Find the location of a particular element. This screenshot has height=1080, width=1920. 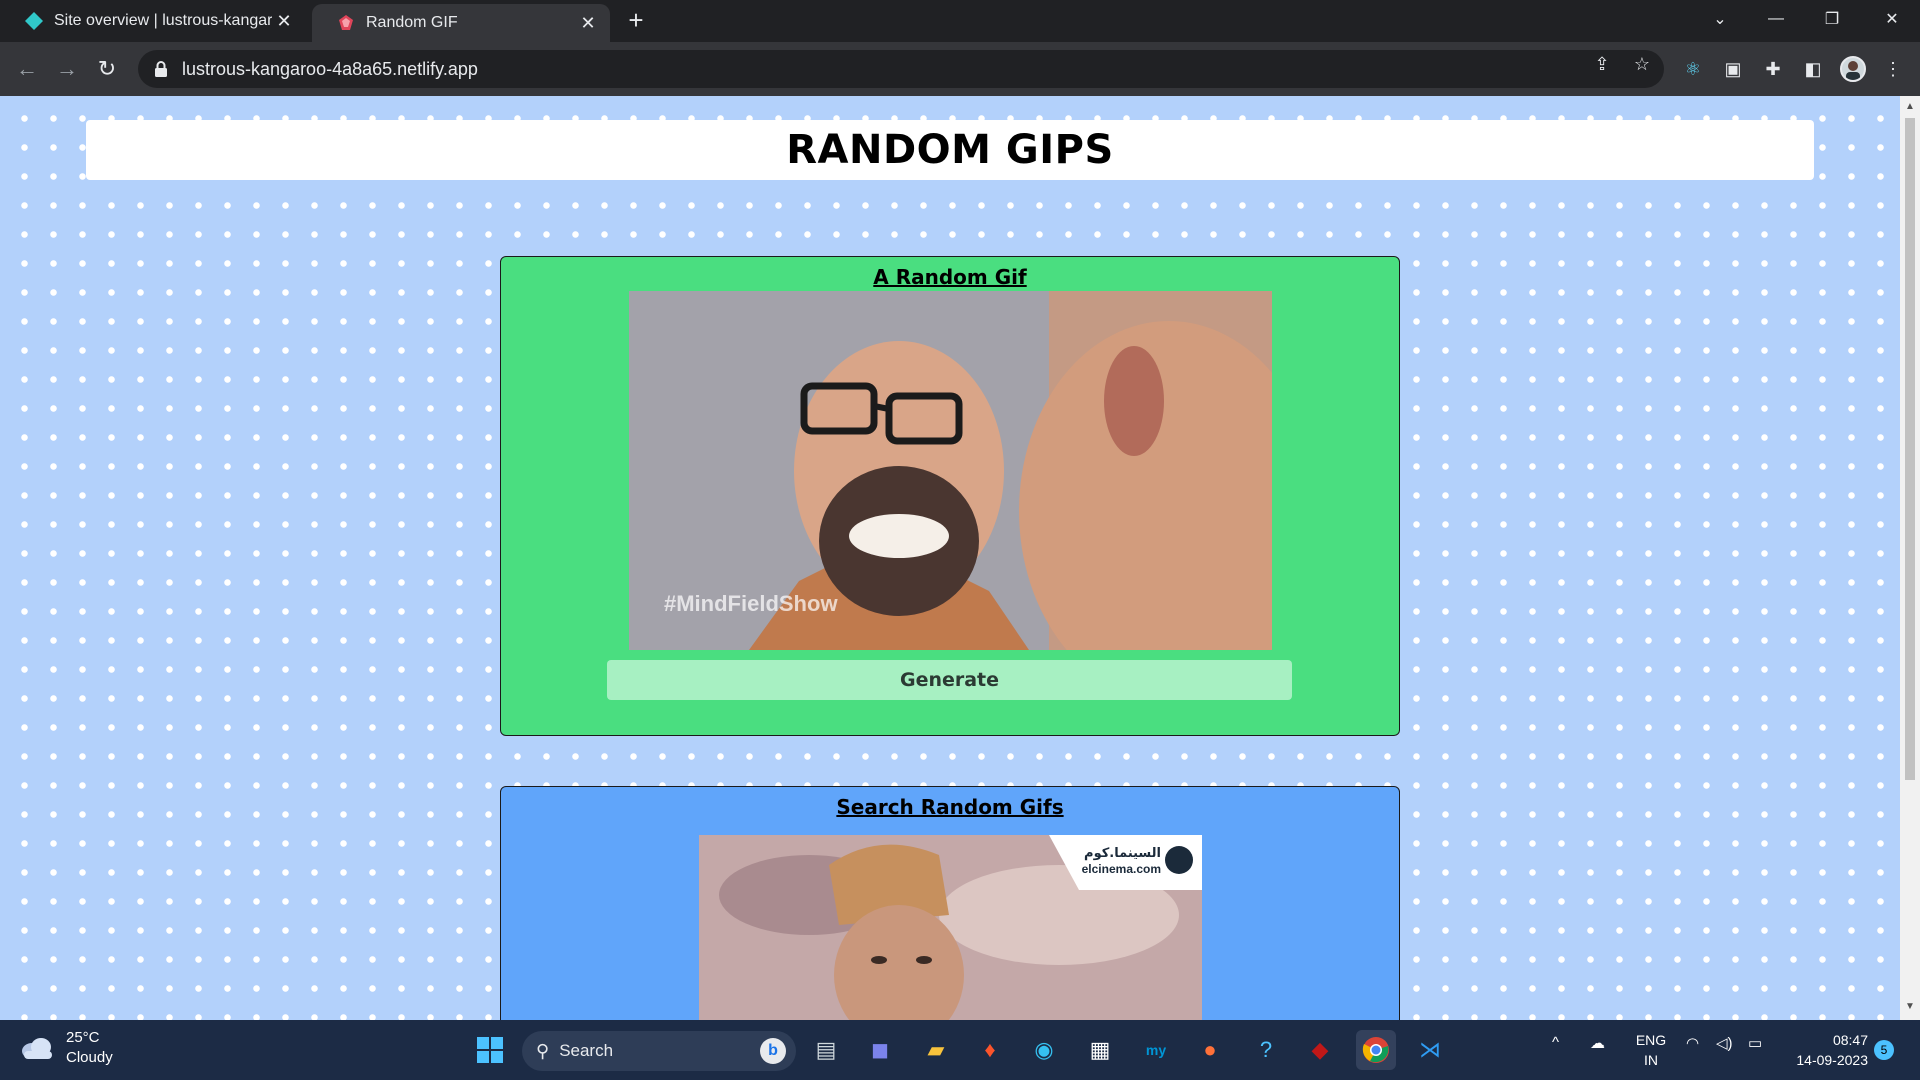

new-tab-plus-icon: + is located at coordinates (636, 20).